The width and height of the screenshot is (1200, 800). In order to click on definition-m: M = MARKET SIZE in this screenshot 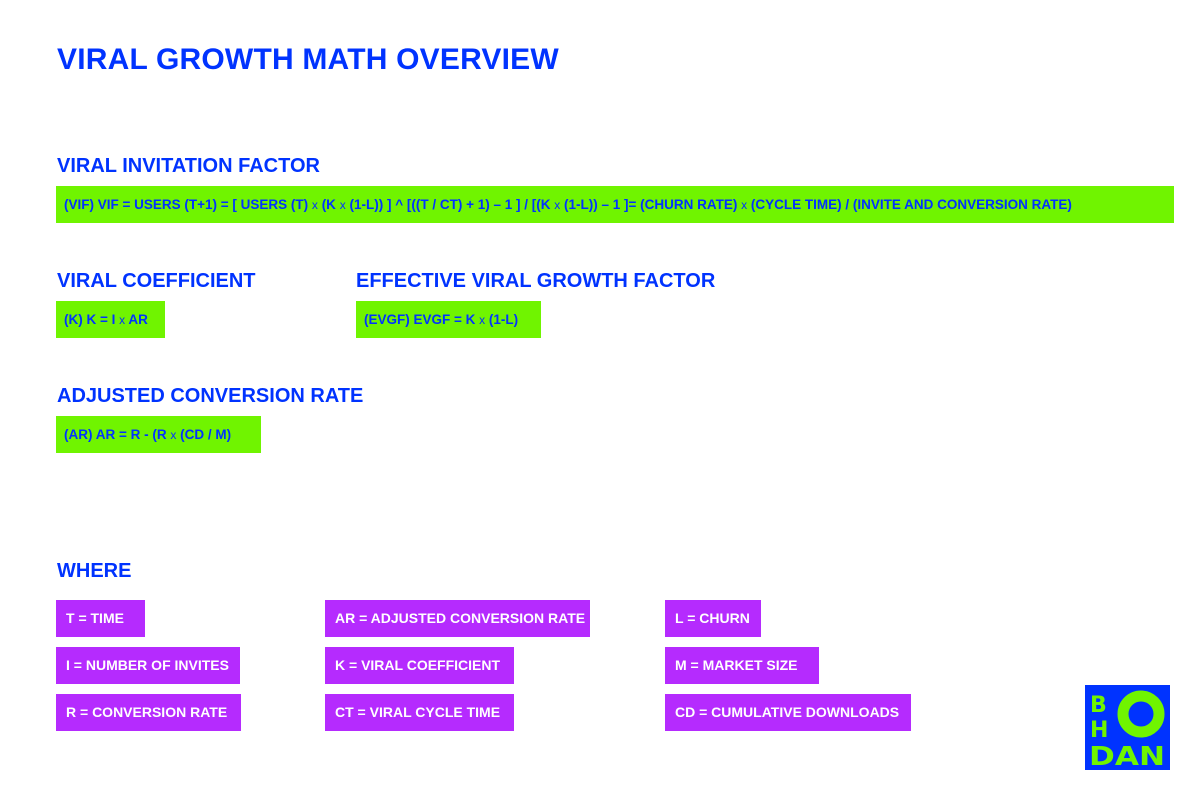, I will do `click(742, 665)`.